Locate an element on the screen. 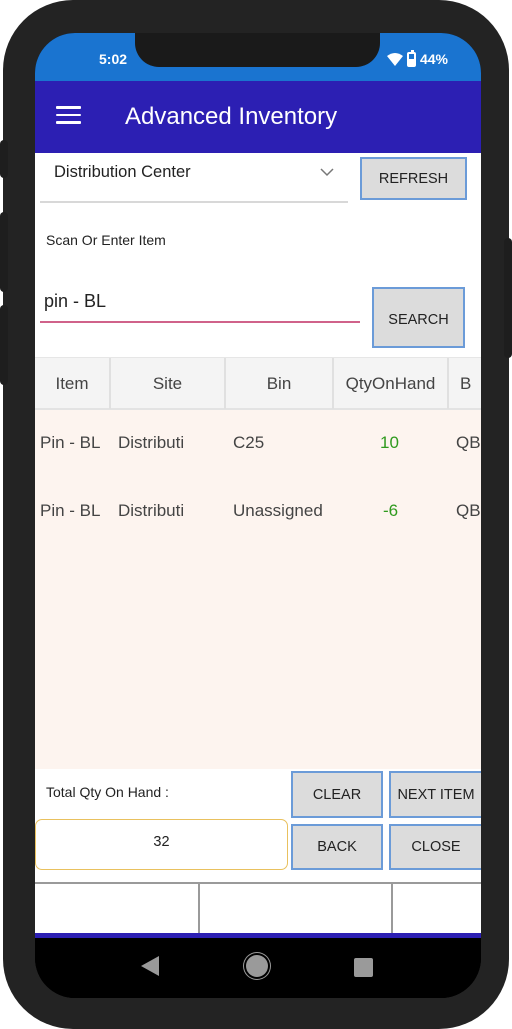 The height and width of the screenshot is (1029, 512). close-button: CLOSE is located at coordinates (435, 847).